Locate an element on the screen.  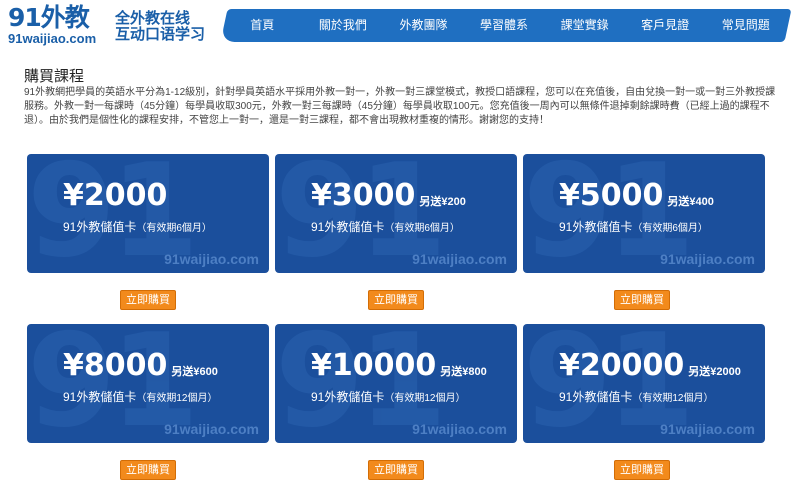
card-bonus: 另送¥200 is located at coordinates (442, 202).